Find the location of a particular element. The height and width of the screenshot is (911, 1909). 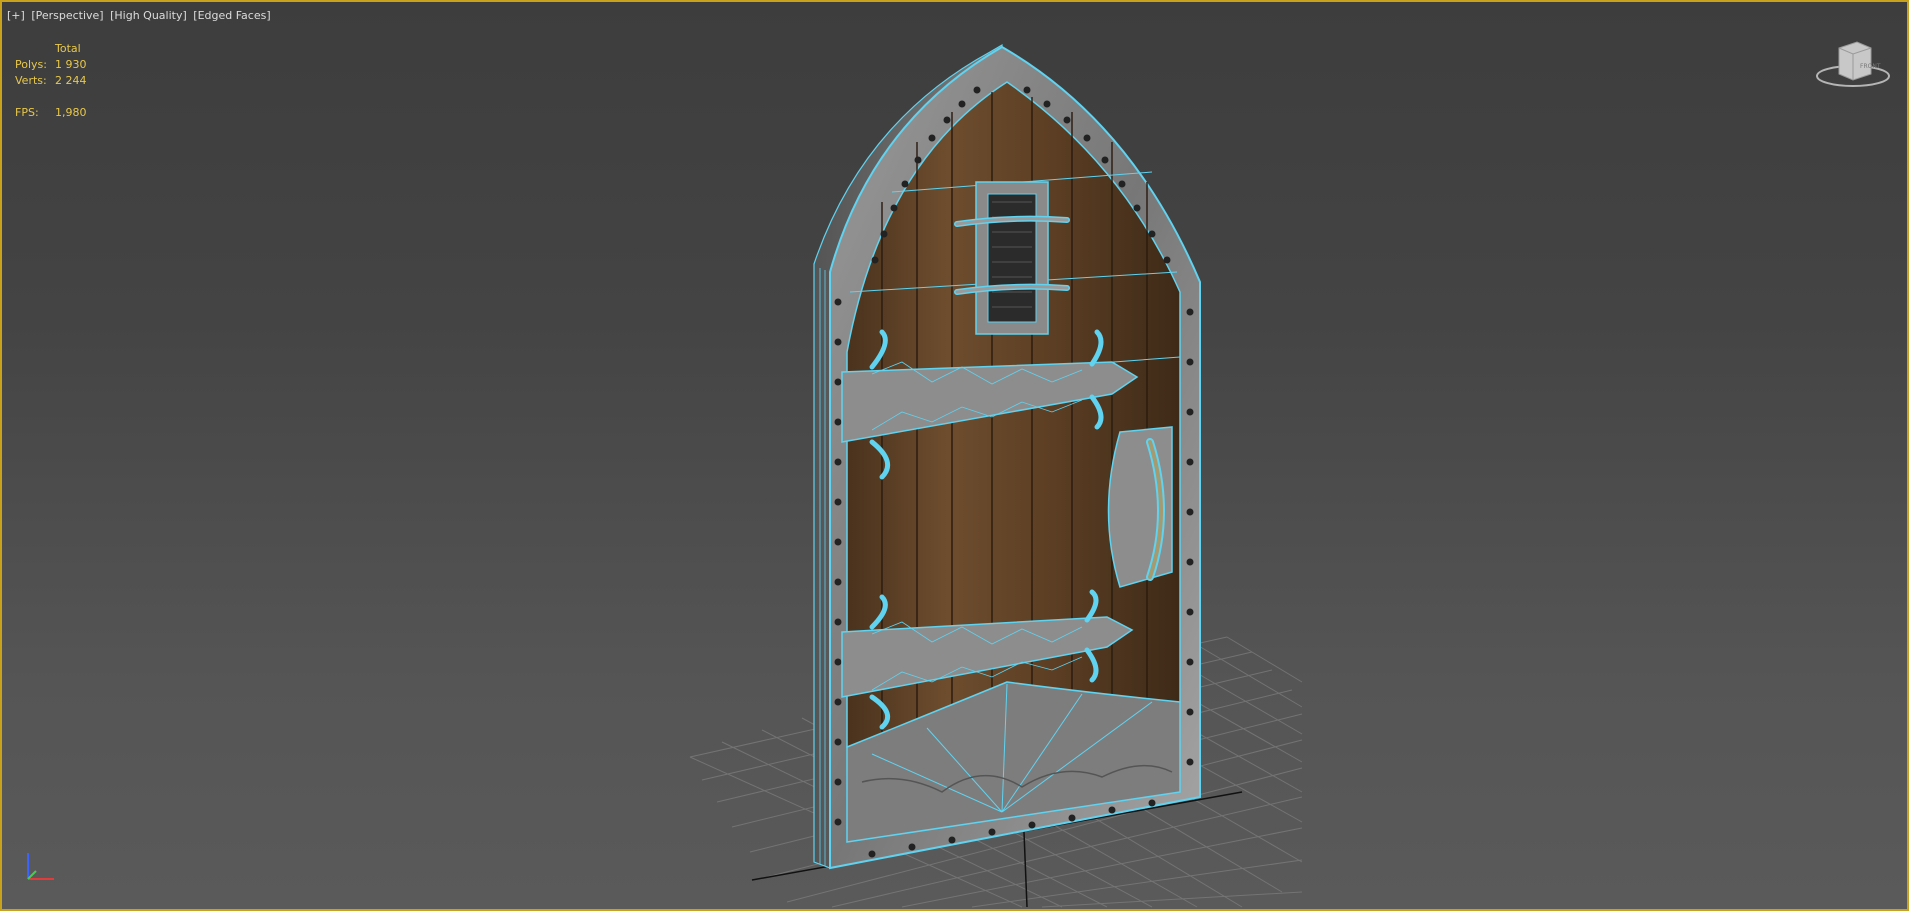

viewcube-front-label: FRONT is located at coordinates (1870, 66).